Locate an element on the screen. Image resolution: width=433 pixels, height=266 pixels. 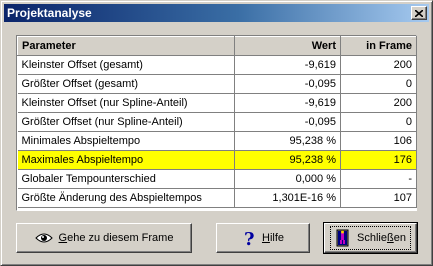
table-row: Globaler Tempounterschied 0,000 % - is located at coordinates (217, 179).